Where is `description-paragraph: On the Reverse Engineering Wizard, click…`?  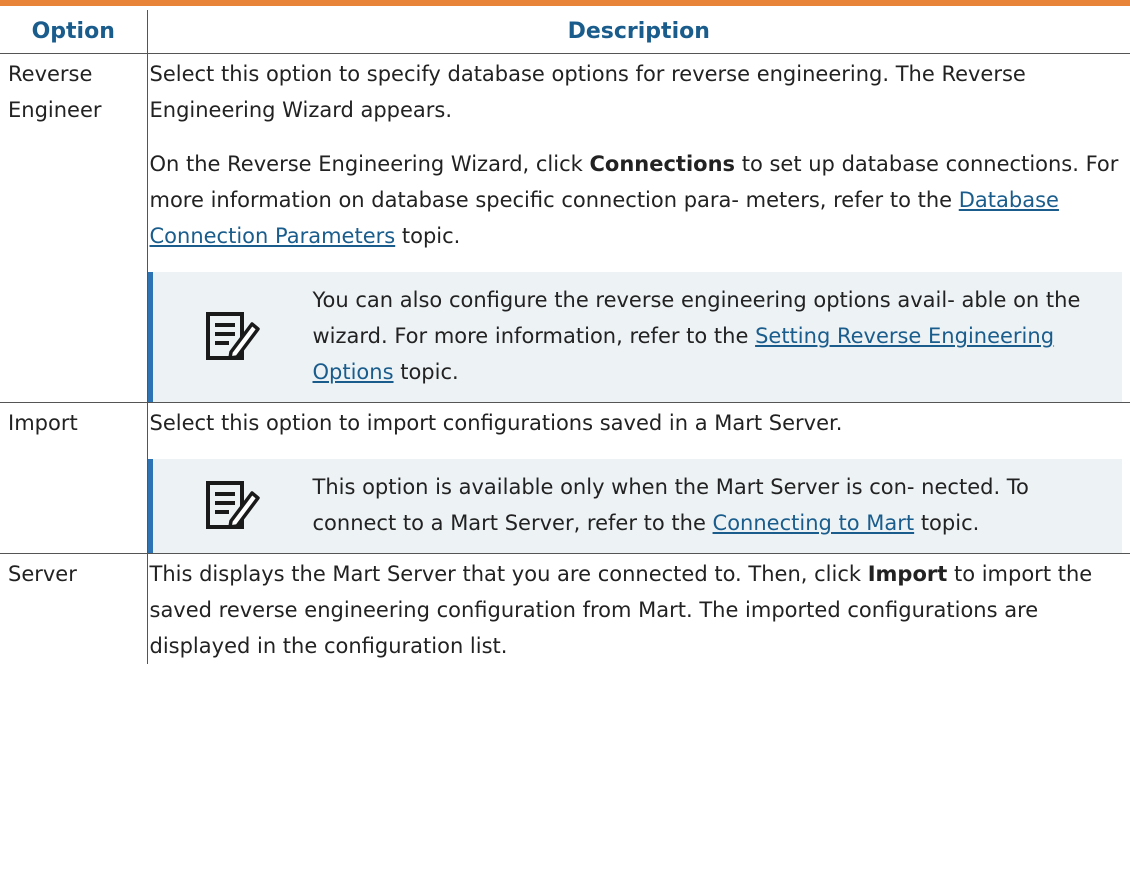 description-paragraph: On the Reverse Engineering Wizard, click… is located at coordinates (636, 200).